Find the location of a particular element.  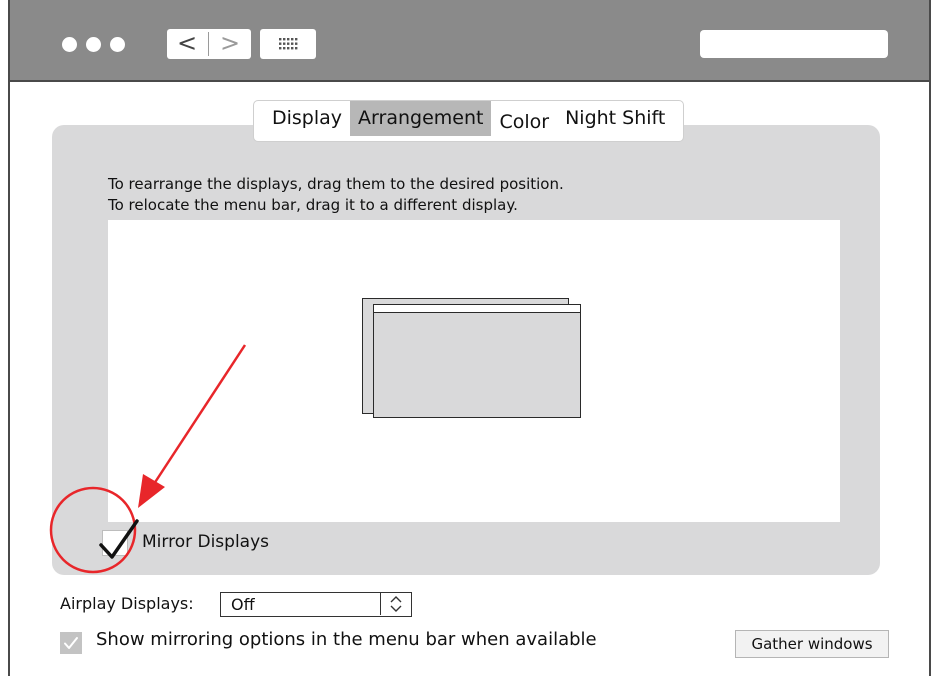

chevron-left-icon: < is located at coordinates (187, 43).